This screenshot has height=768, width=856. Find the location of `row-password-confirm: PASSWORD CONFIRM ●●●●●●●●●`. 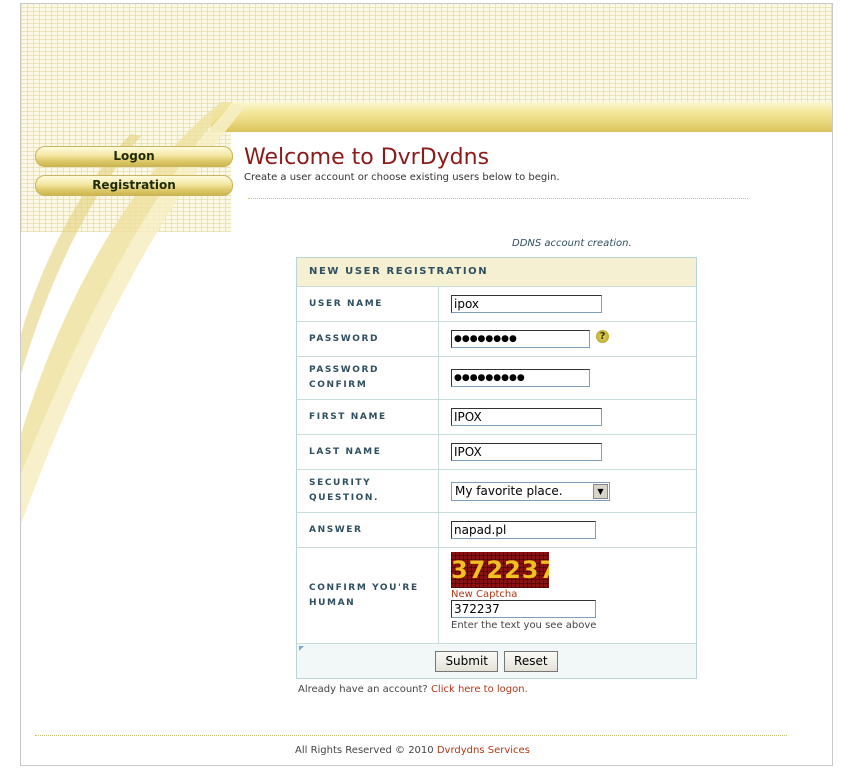

row-password-confirm: PASSWORD CONFIRM ●●●●●●●●● is located at coordinates (496, 378).